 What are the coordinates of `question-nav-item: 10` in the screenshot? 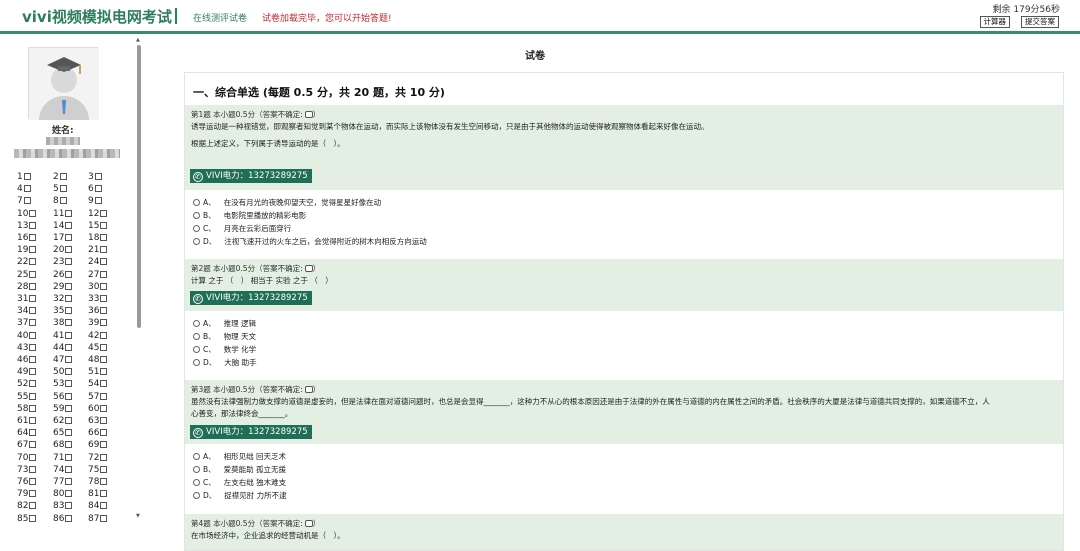 It's located at (27, 215).